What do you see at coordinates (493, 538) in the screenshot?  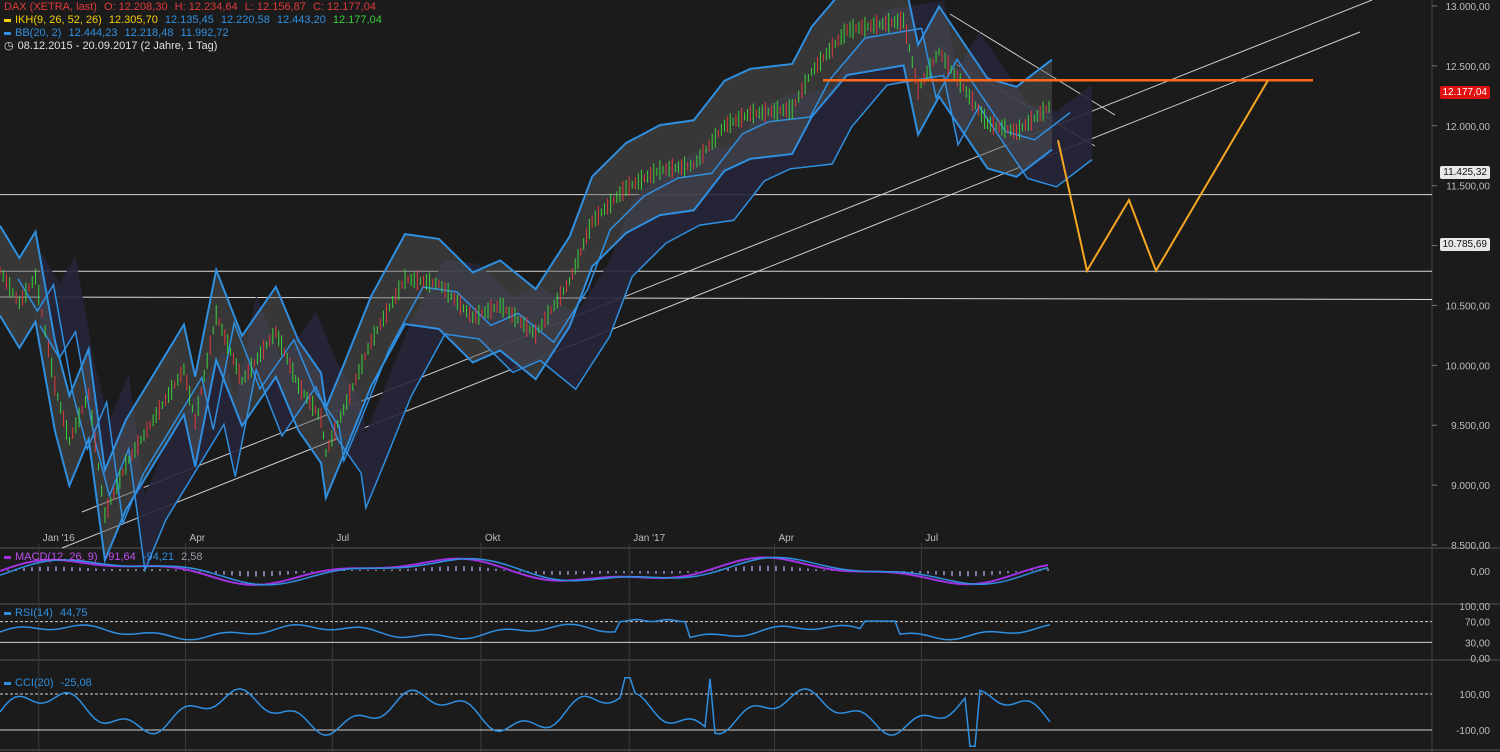 I see `x-tick-label: Okt` at bounding box center [493, 538].